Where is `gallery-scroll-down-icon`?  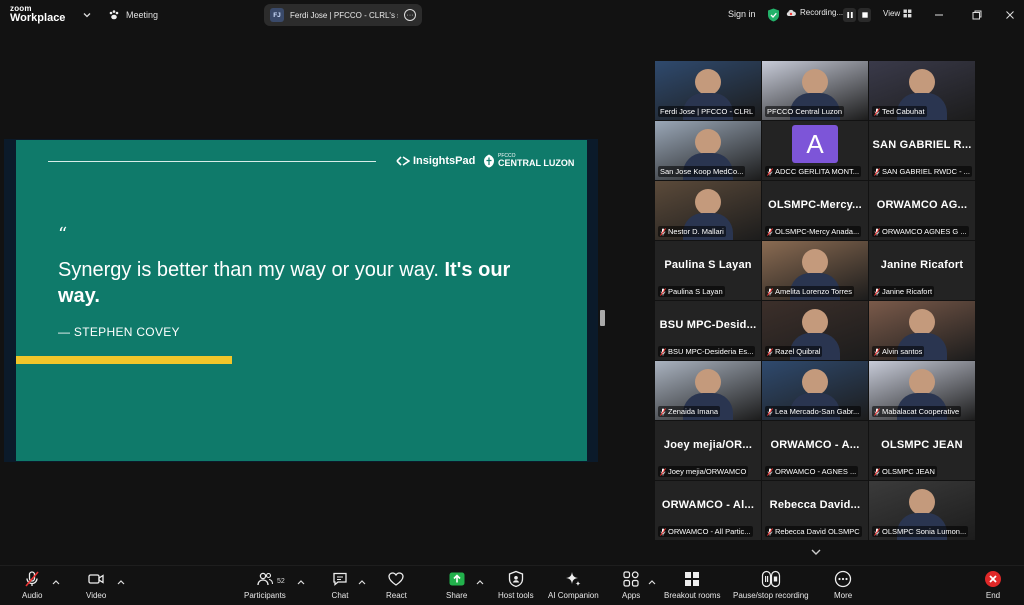
gallery-scroll-down-icon is located at coordinates (816, 552).